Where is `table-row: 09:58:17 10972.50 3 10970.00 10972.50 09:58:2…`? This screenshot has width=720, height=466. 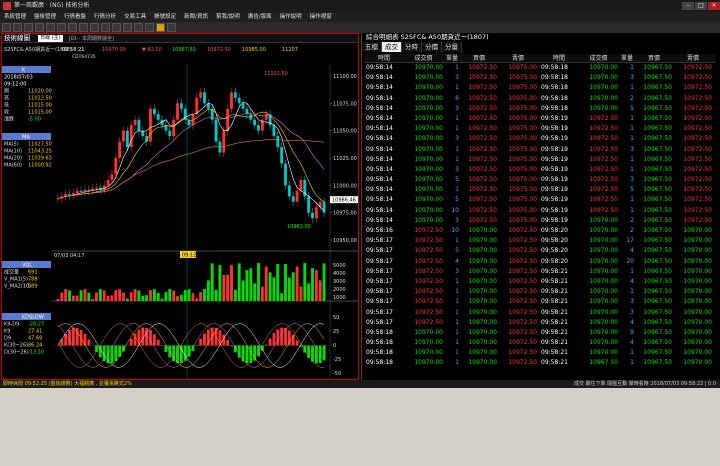
table-row: 09:58:17 10972.50 3 10970.00 10972.50 09:58:2… is located at coordinates (540, 272).